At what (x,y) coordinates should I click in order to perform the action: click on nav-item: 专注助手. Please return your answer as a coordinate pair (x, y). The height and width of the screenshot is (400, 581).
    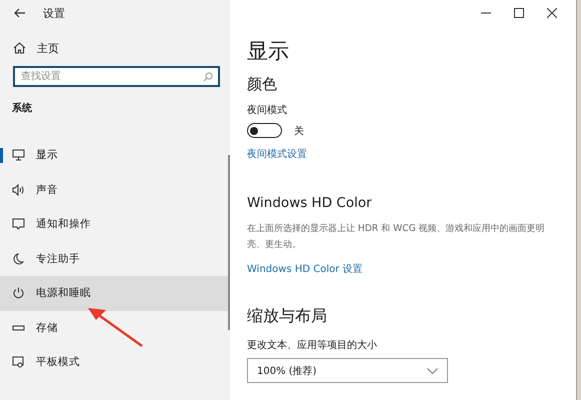
    Looking at the image, I should click on (115, 259).